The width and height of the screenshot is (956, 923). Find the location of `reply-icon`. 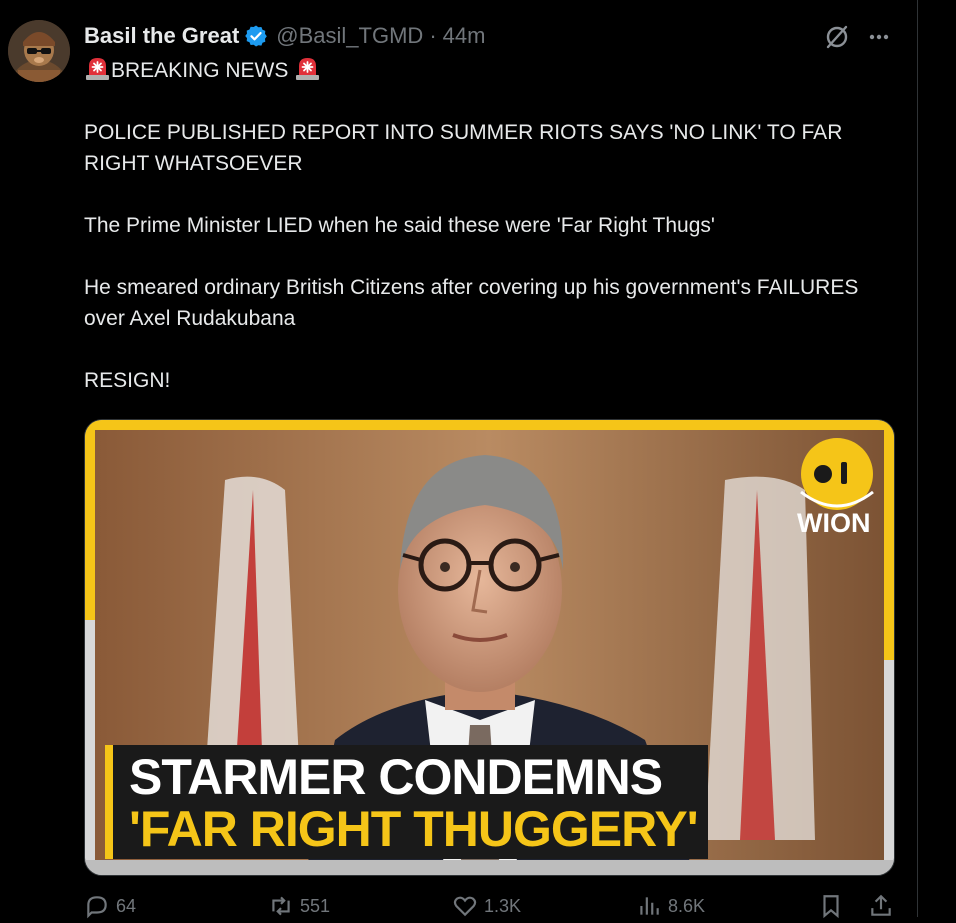

reply-icon is located at coordinates (97, 907).